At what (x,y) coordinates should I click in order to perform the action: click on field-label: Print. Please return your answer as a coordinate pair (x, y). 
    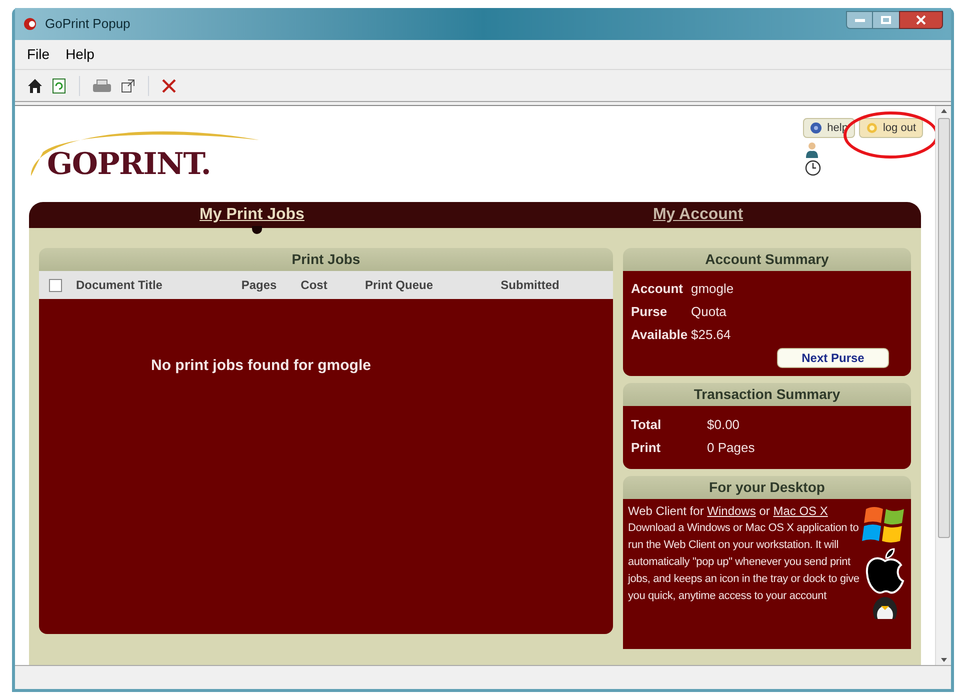
    Looking at the image, I should click on (646, 447).